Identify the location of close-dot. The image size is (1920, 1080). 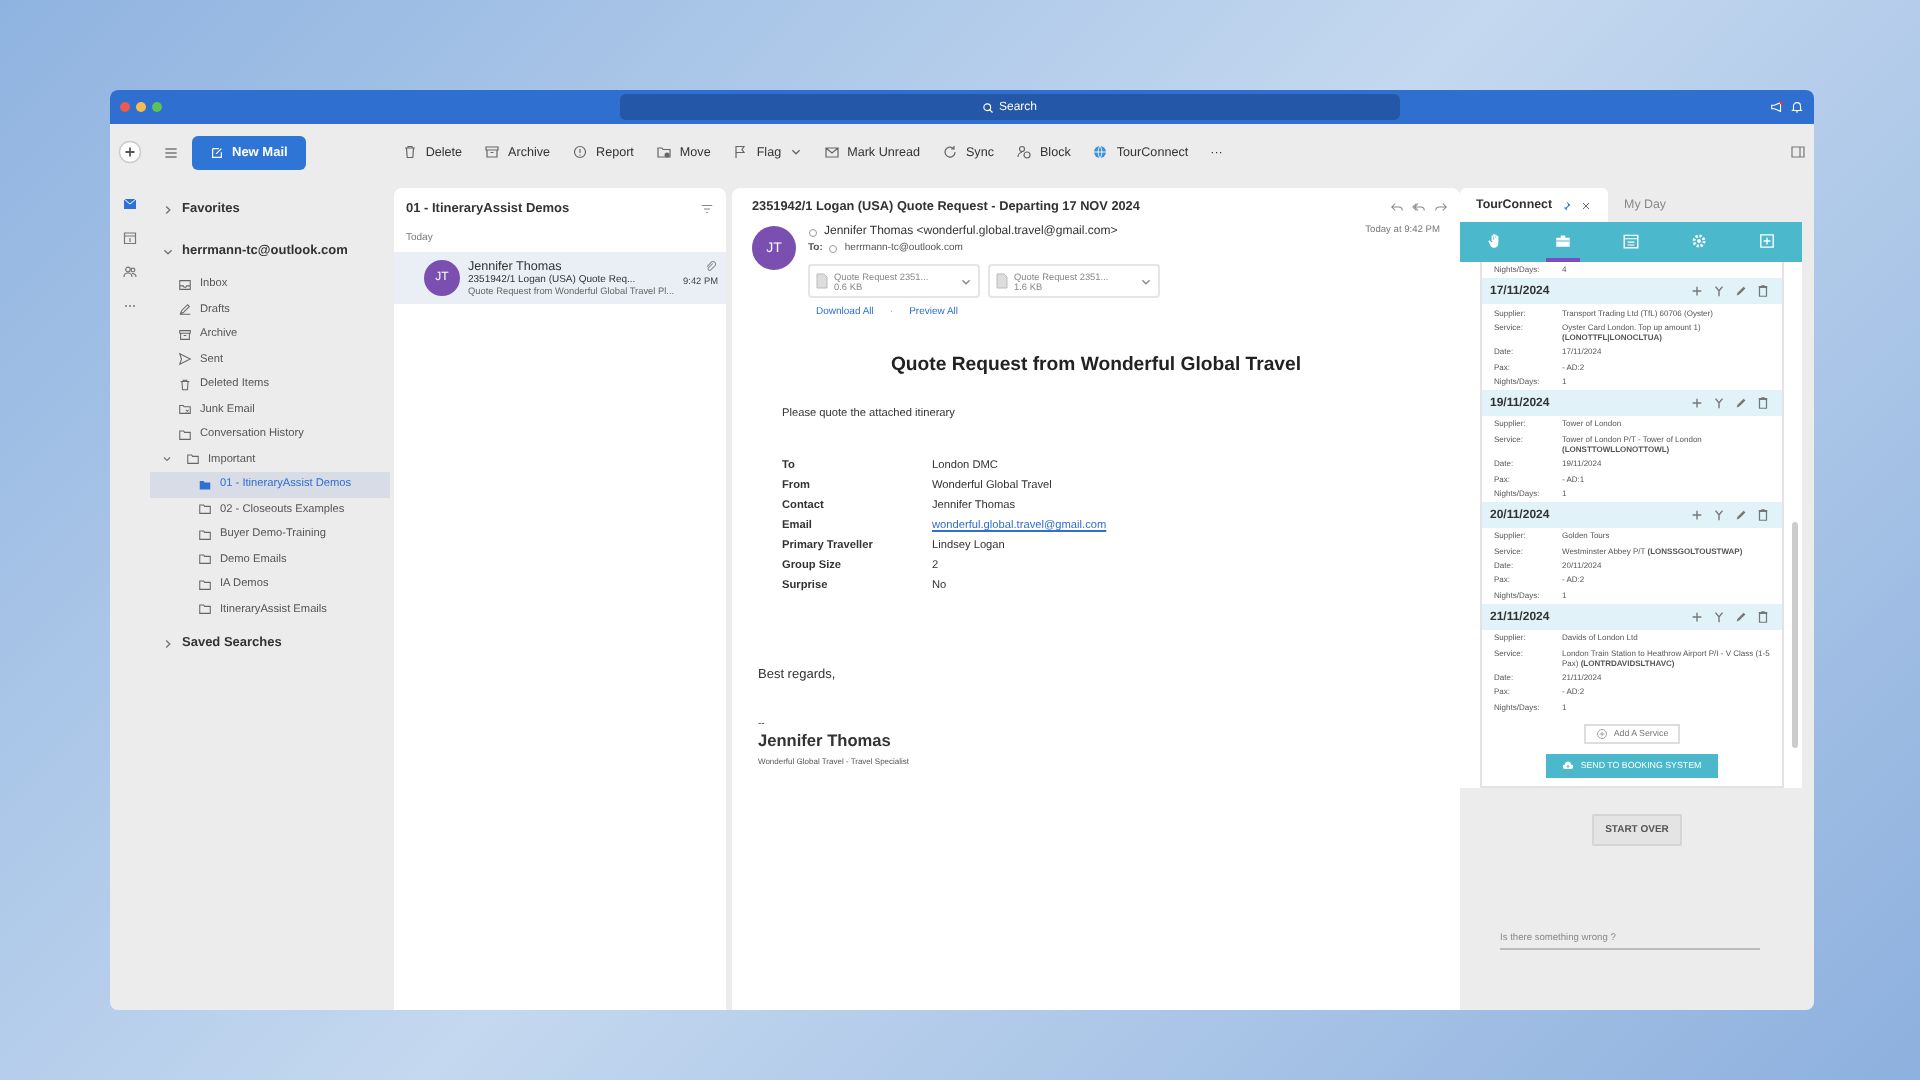
(125, 107).